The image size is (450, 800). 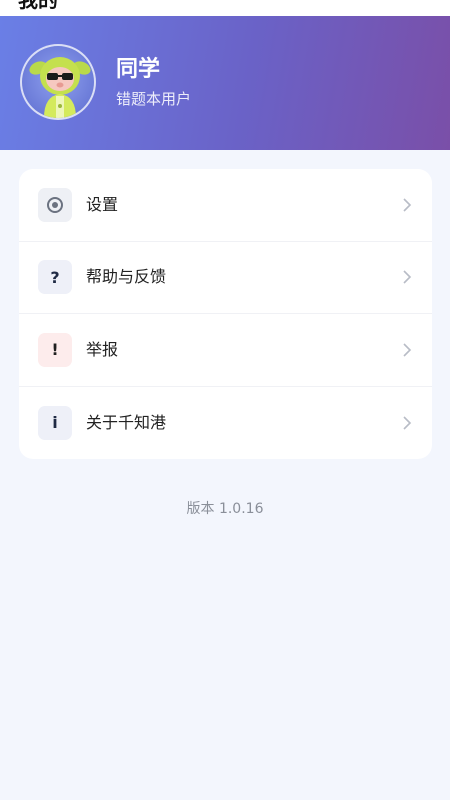 What do you see at coordinates (225, 423) in the screenshot?
I see `menu-item-about: i 关于千知港` at bounding box center [225, 423].